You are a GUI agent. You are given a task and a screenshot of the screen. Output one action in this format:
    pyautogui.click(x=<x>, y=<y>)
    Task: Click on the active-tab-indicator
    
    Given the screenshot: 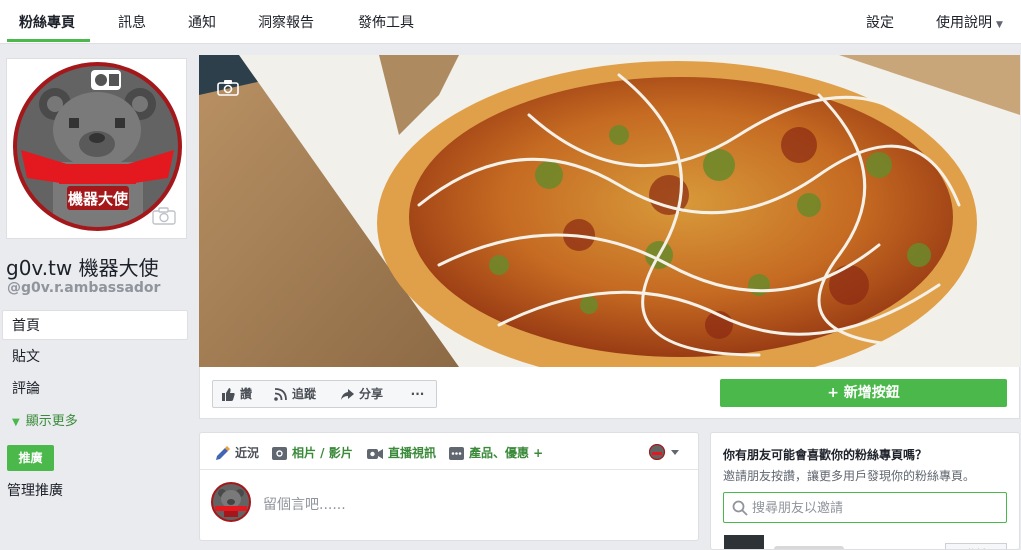 What is the action you would take?
    pyautogui.click(x=48, y=40)
    